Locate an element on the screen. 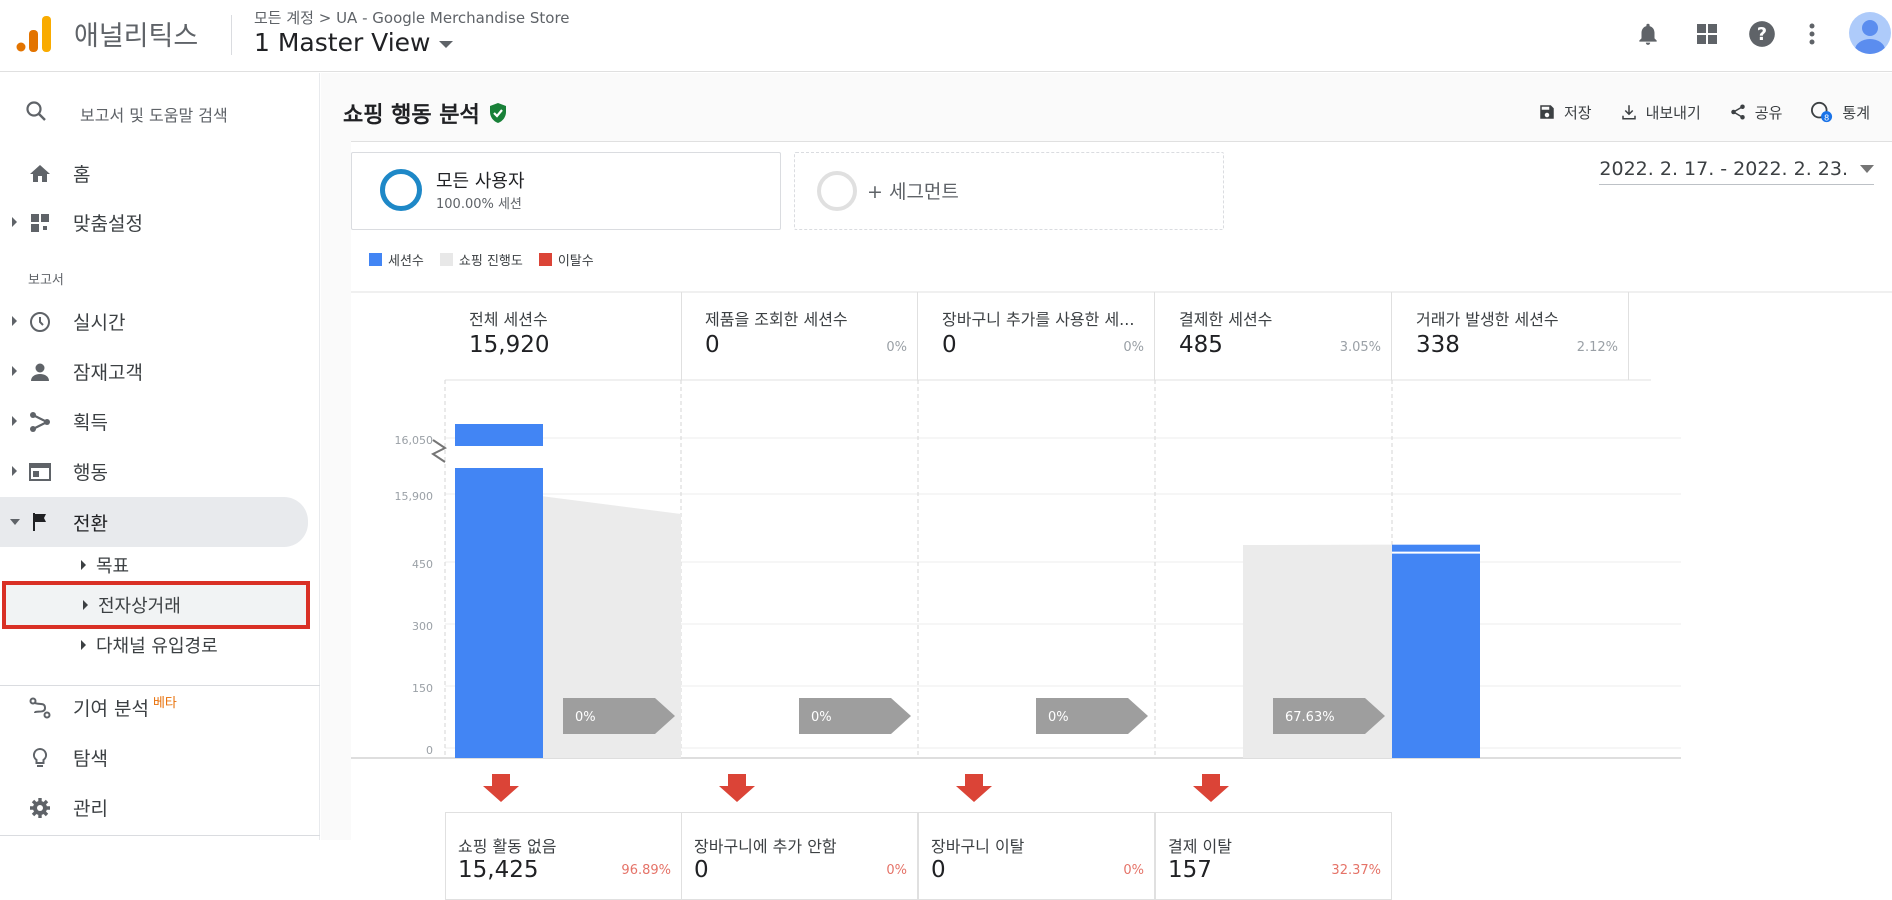 This screenshot has width=1892, height=900. header-divider is located at coordinates (231, 35).